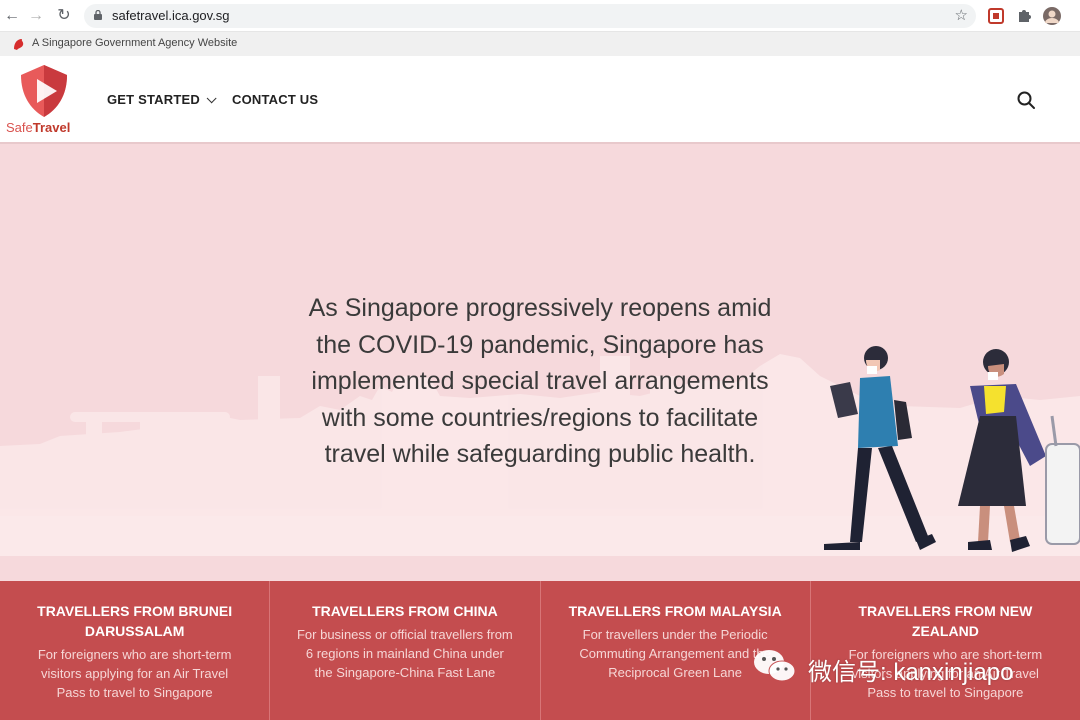  I want to click on government-banner-text: A Singapore Government Agency Website, so click(135, 43).